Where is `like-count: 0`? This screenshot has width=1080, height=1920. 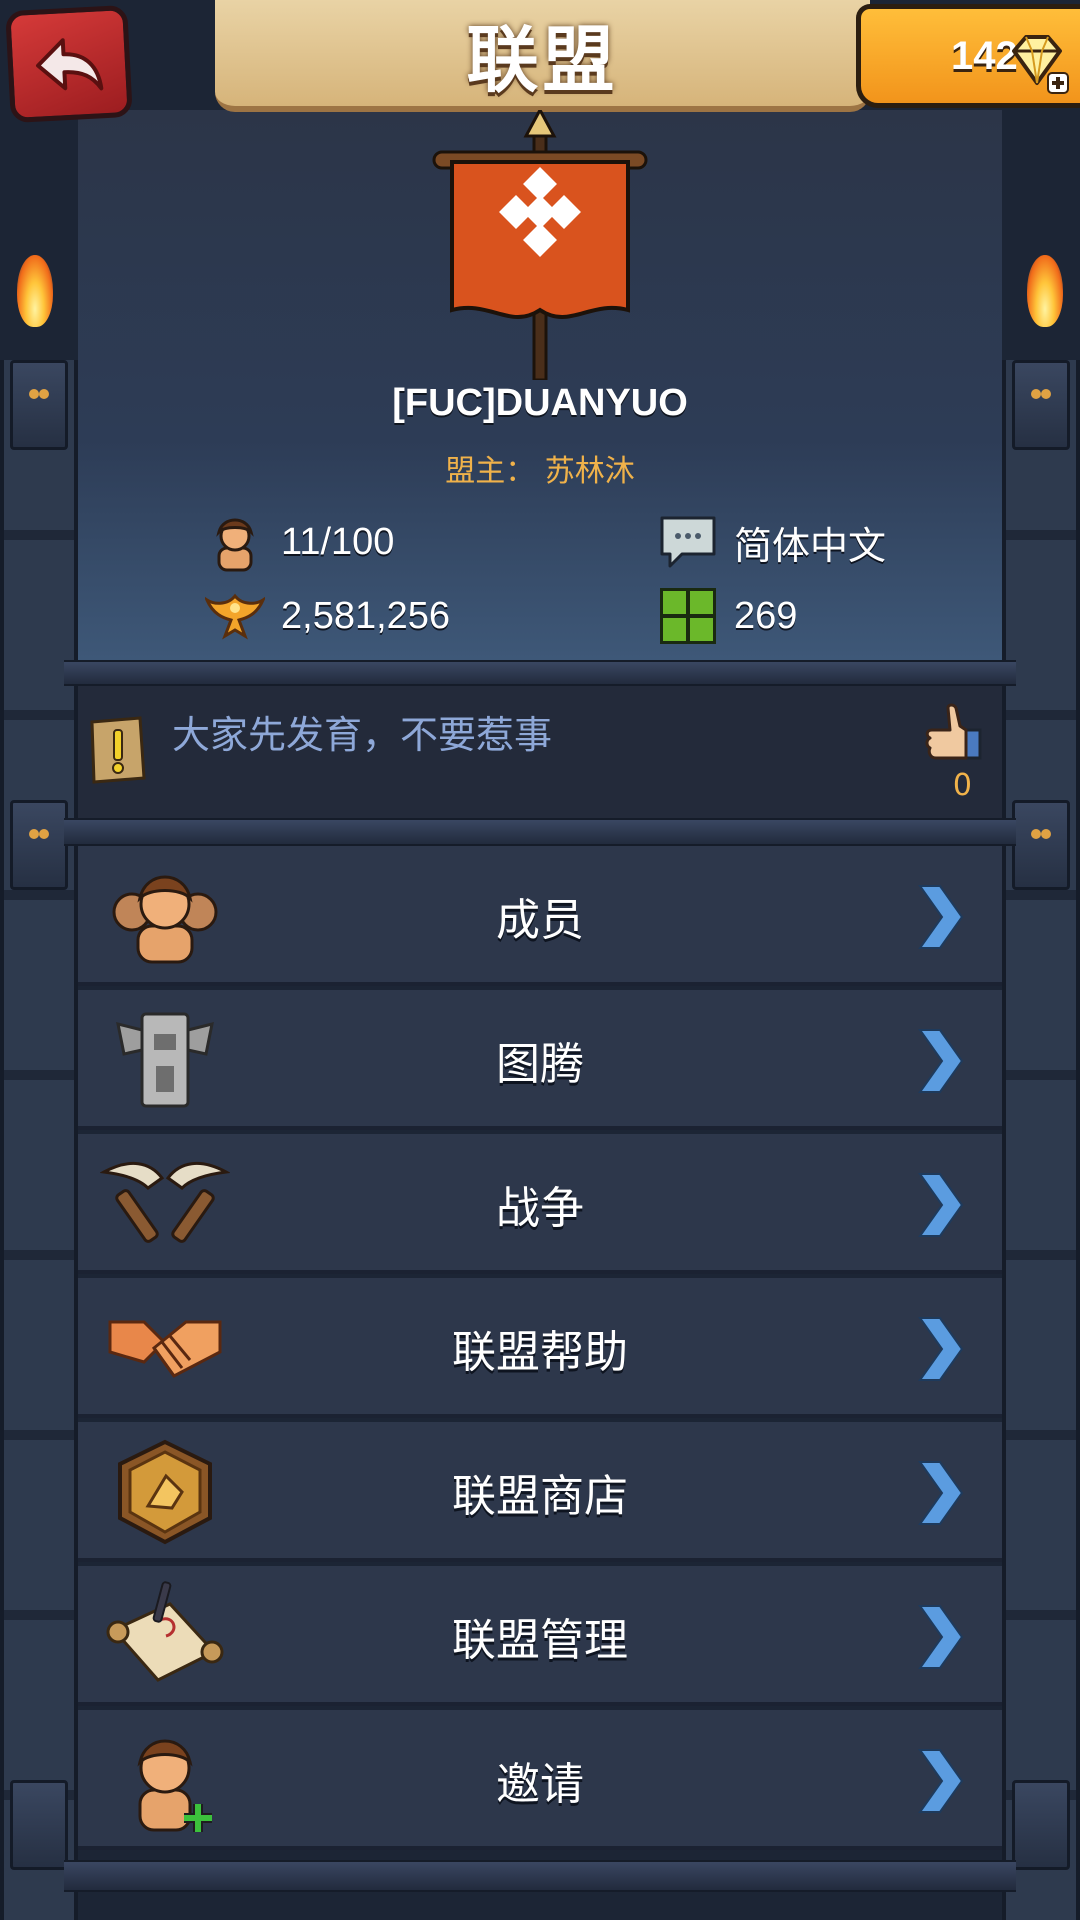 like-count: 0 is located at coordinates (962, 785).